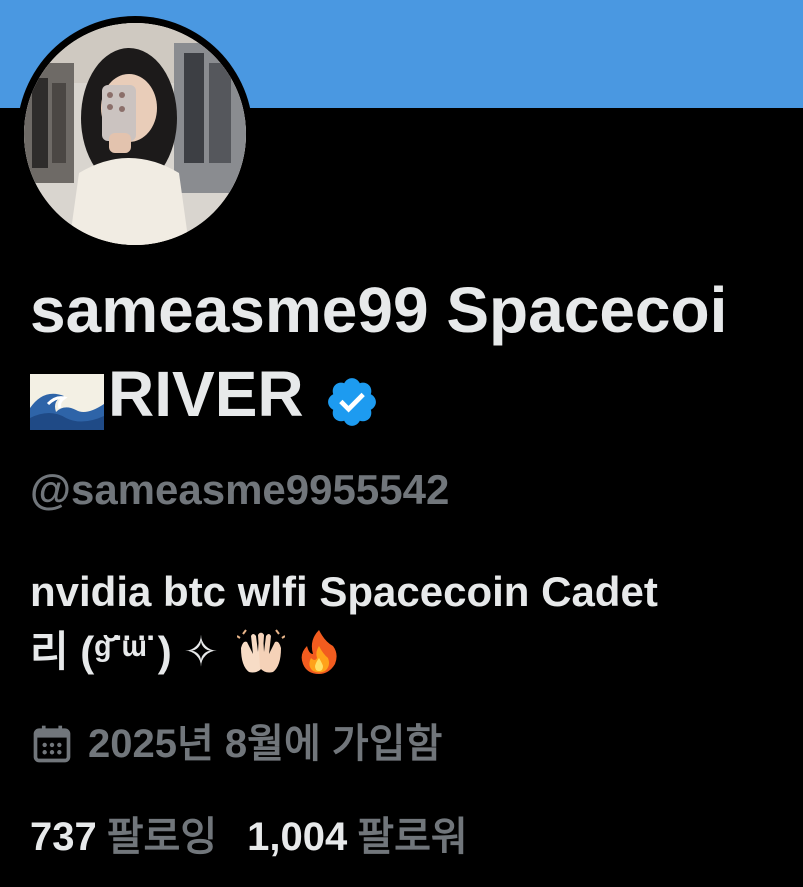 Image resolution: width=803 pixels, height=887 pixels. Describe the element at coordinates (319, 652) in the screenshot. I see `fire-emoji-icon` at that location.